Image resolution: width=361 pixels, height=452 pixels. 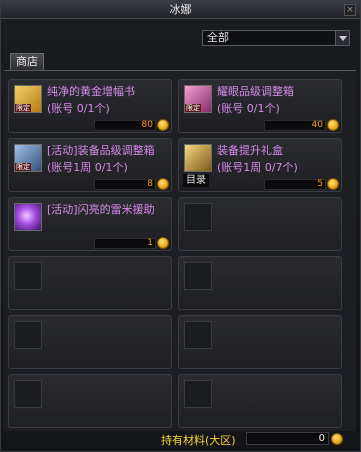 What do you see at coordinates (91, 91) in the screenshot?
I see `item-name: 纯净的黄金增幅书` at bounding box center [91, 91].